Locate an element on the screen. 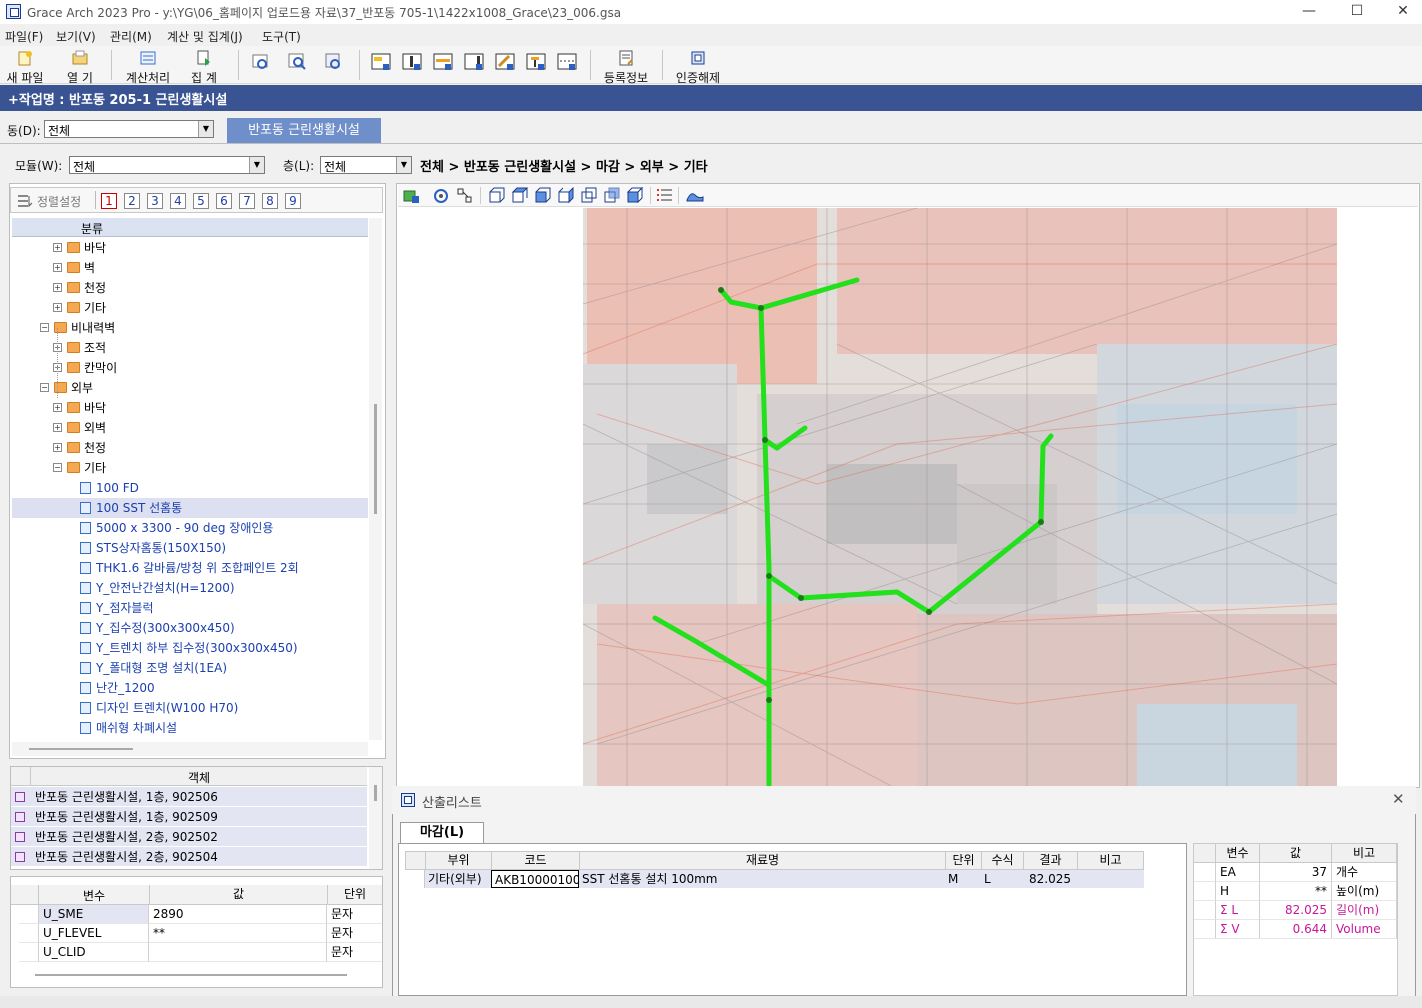  window-tool-3-icon is located at coordinates (443, 62).